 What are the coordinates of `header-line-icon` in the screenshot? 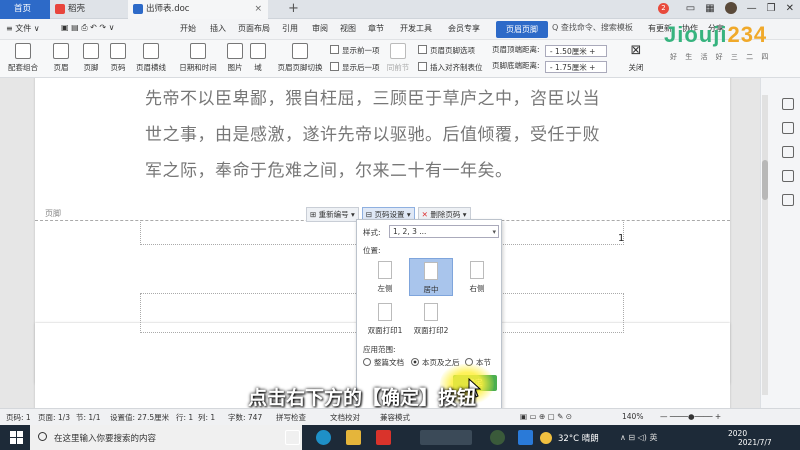 It's located at (151, 51).